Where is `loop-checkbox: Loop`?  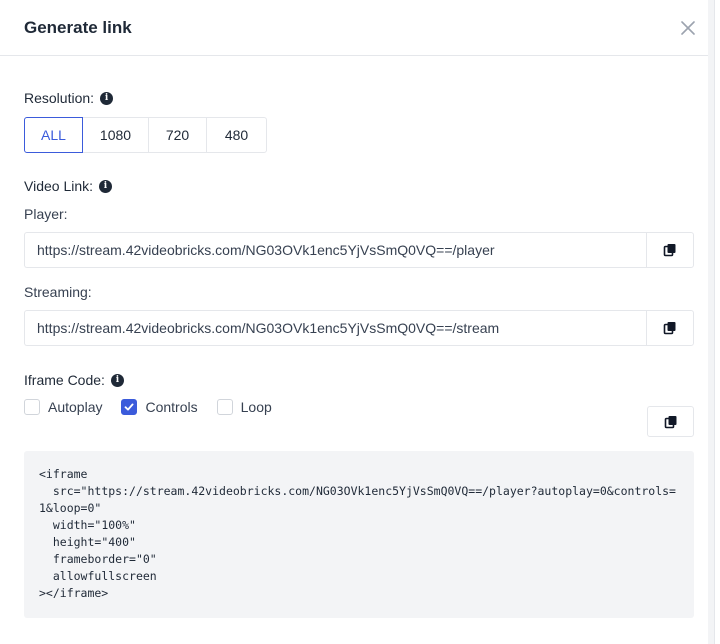
loop-checkbox: Loop is located at coordinates (244, 407).